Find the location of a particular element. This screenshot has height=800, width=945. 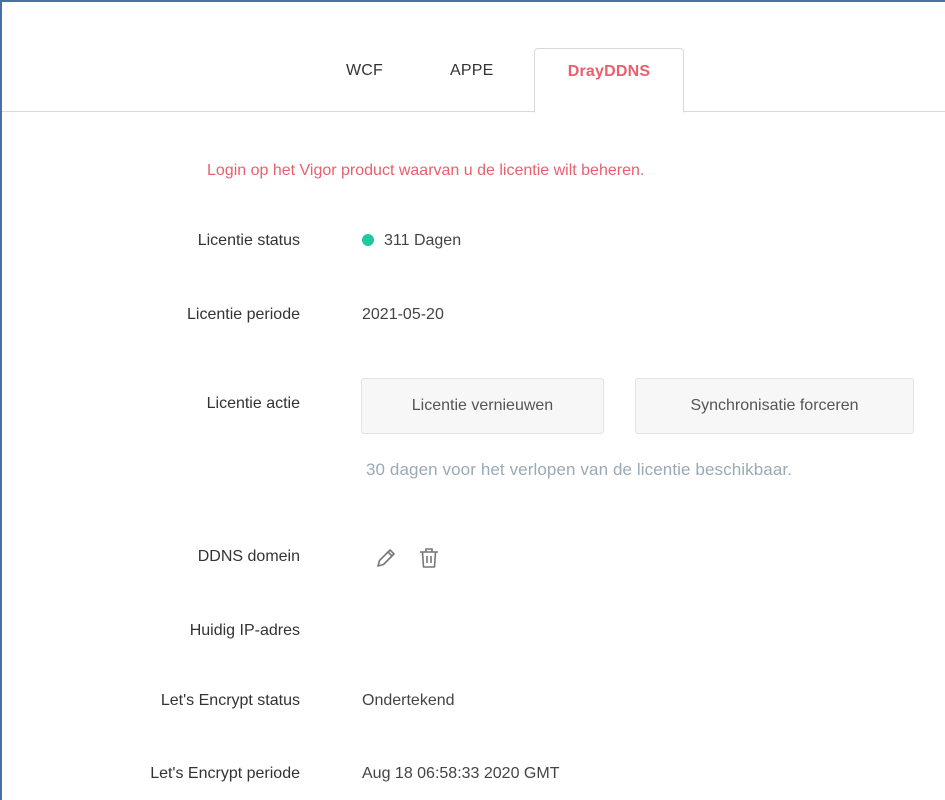

license-status-value: 311 Dagen is located at coordinates (411, 241).